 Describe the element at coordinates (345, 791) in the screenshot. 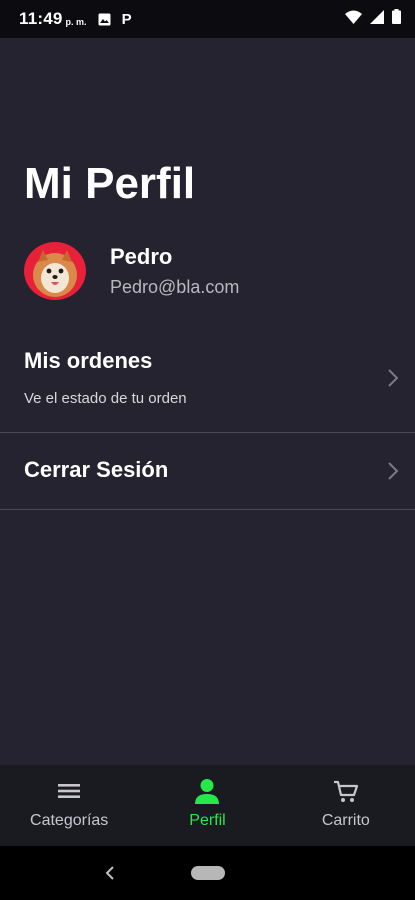

I see `cart-icon` at that location.